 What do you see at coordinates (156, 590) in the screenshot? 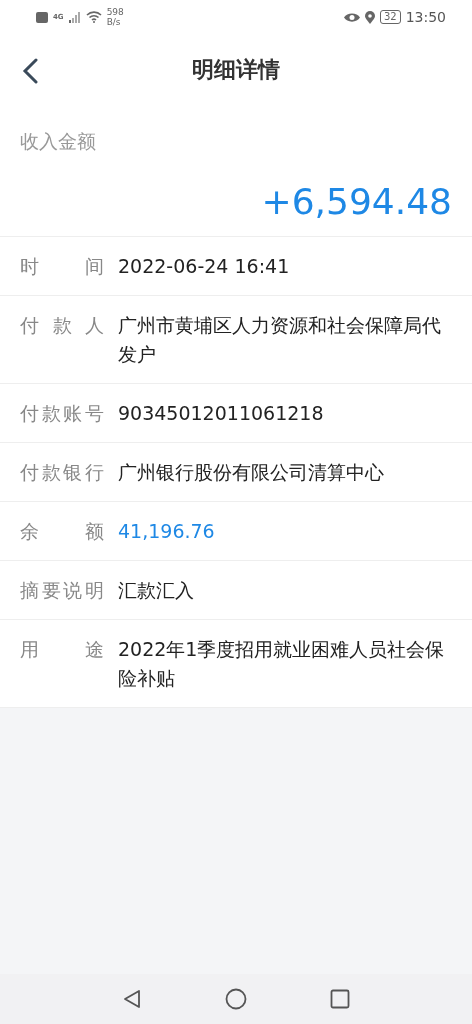
I see `detail-value: 汇款汇入` at bounding box center [156, 590].